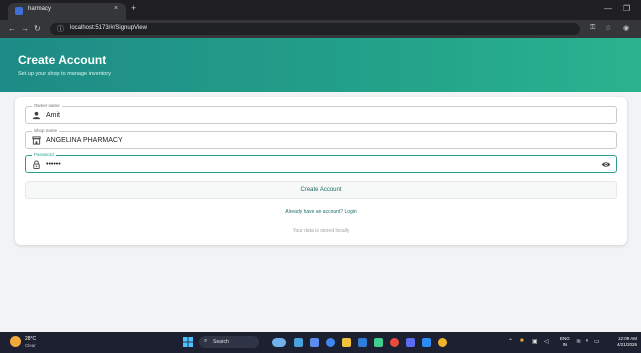  Describe the element at coordinates (535, 341) in the screenshot. I see `tray-device-icon: ▣` at that location.